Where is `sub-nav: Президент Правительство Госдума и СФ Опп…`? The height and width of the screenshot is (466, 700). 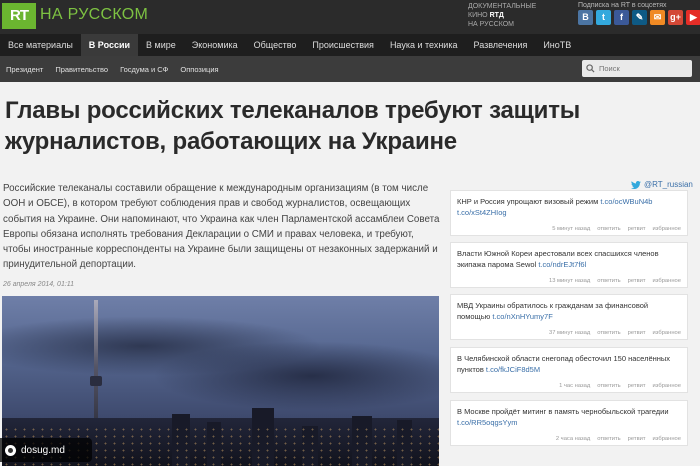 sub-nav: Президент Правительство Госдума и СФ Опп… is located at coordinates (350, 69).